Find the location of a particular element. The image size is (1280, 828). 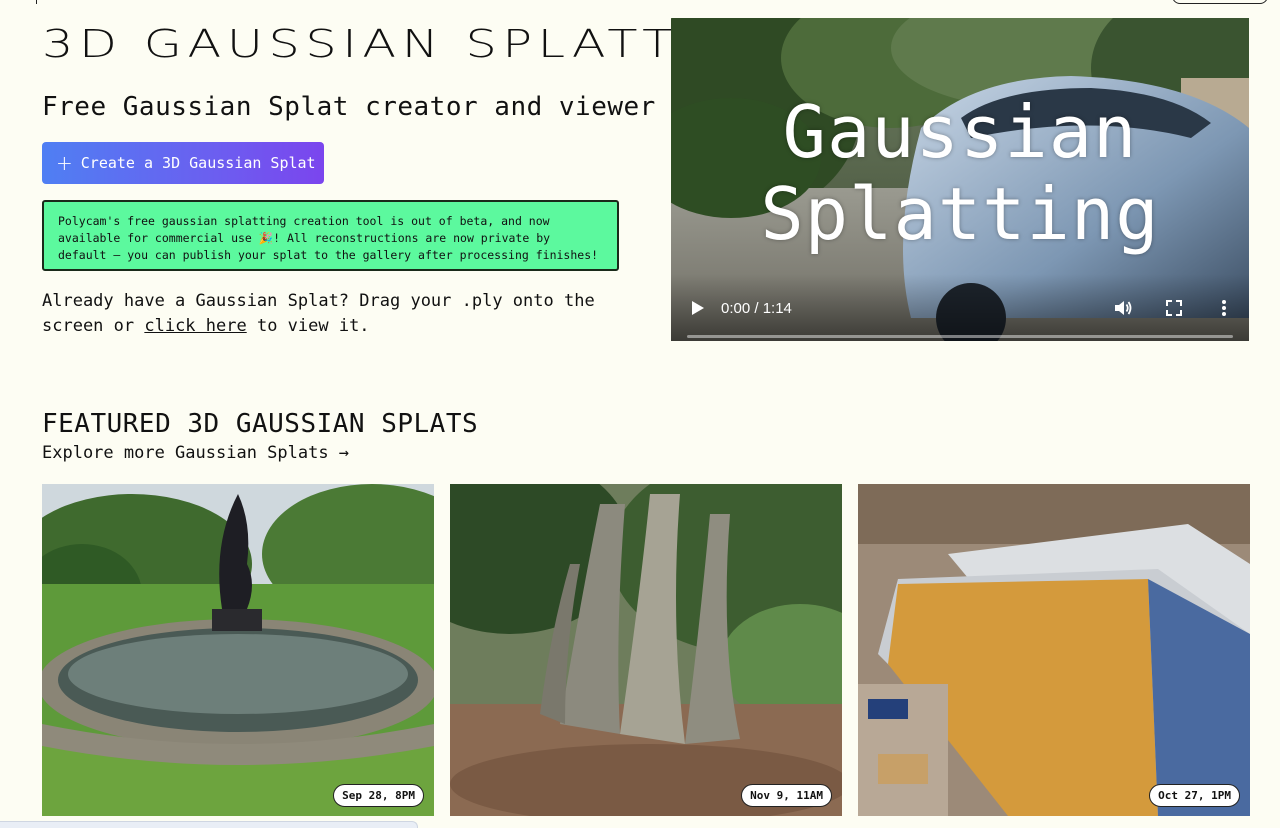

featured-splat-card: Oct 27, 1PM is located at coordinates (1054, 650).